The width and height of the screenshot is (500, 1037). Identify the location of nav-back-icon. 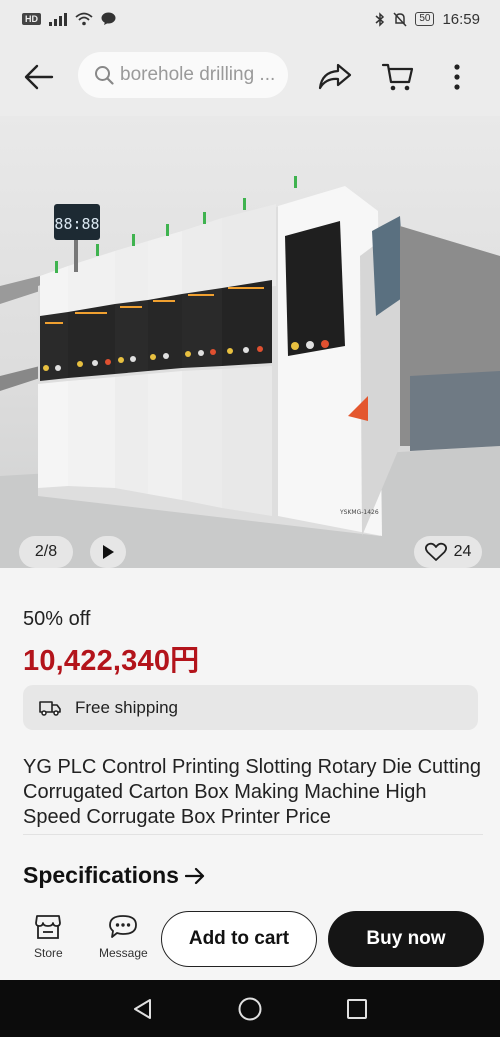
(143, 1009).